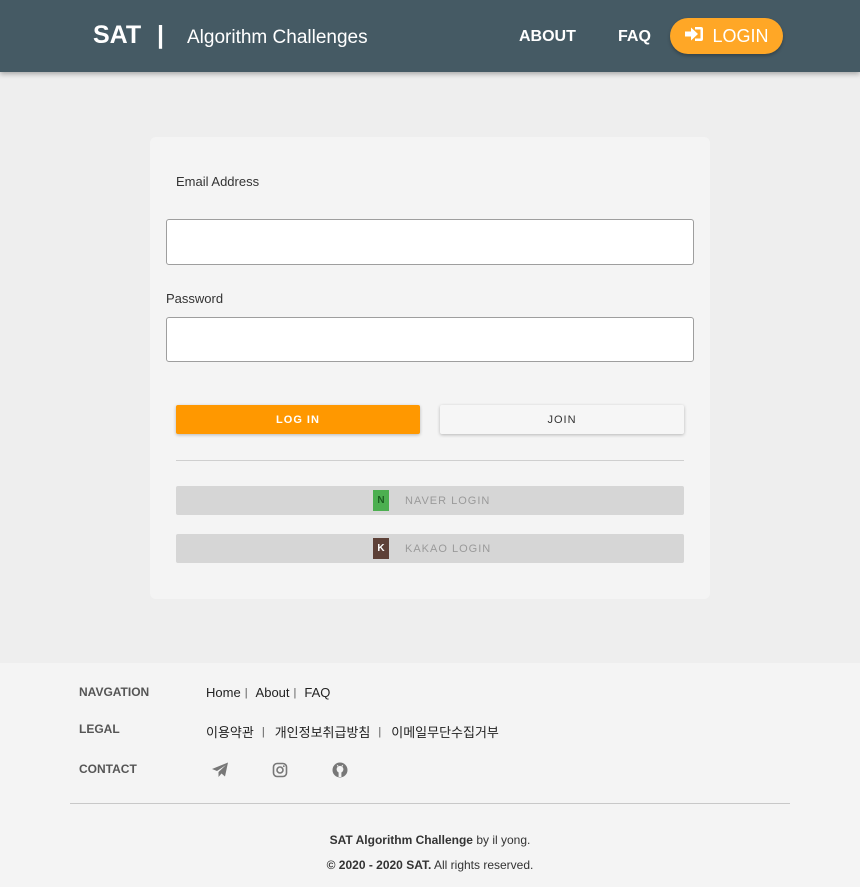 The width and height of the screenshot is (860, 887). Describe the element at coordinates (430, 242) in the screenshot. I see `email-field` at that location.